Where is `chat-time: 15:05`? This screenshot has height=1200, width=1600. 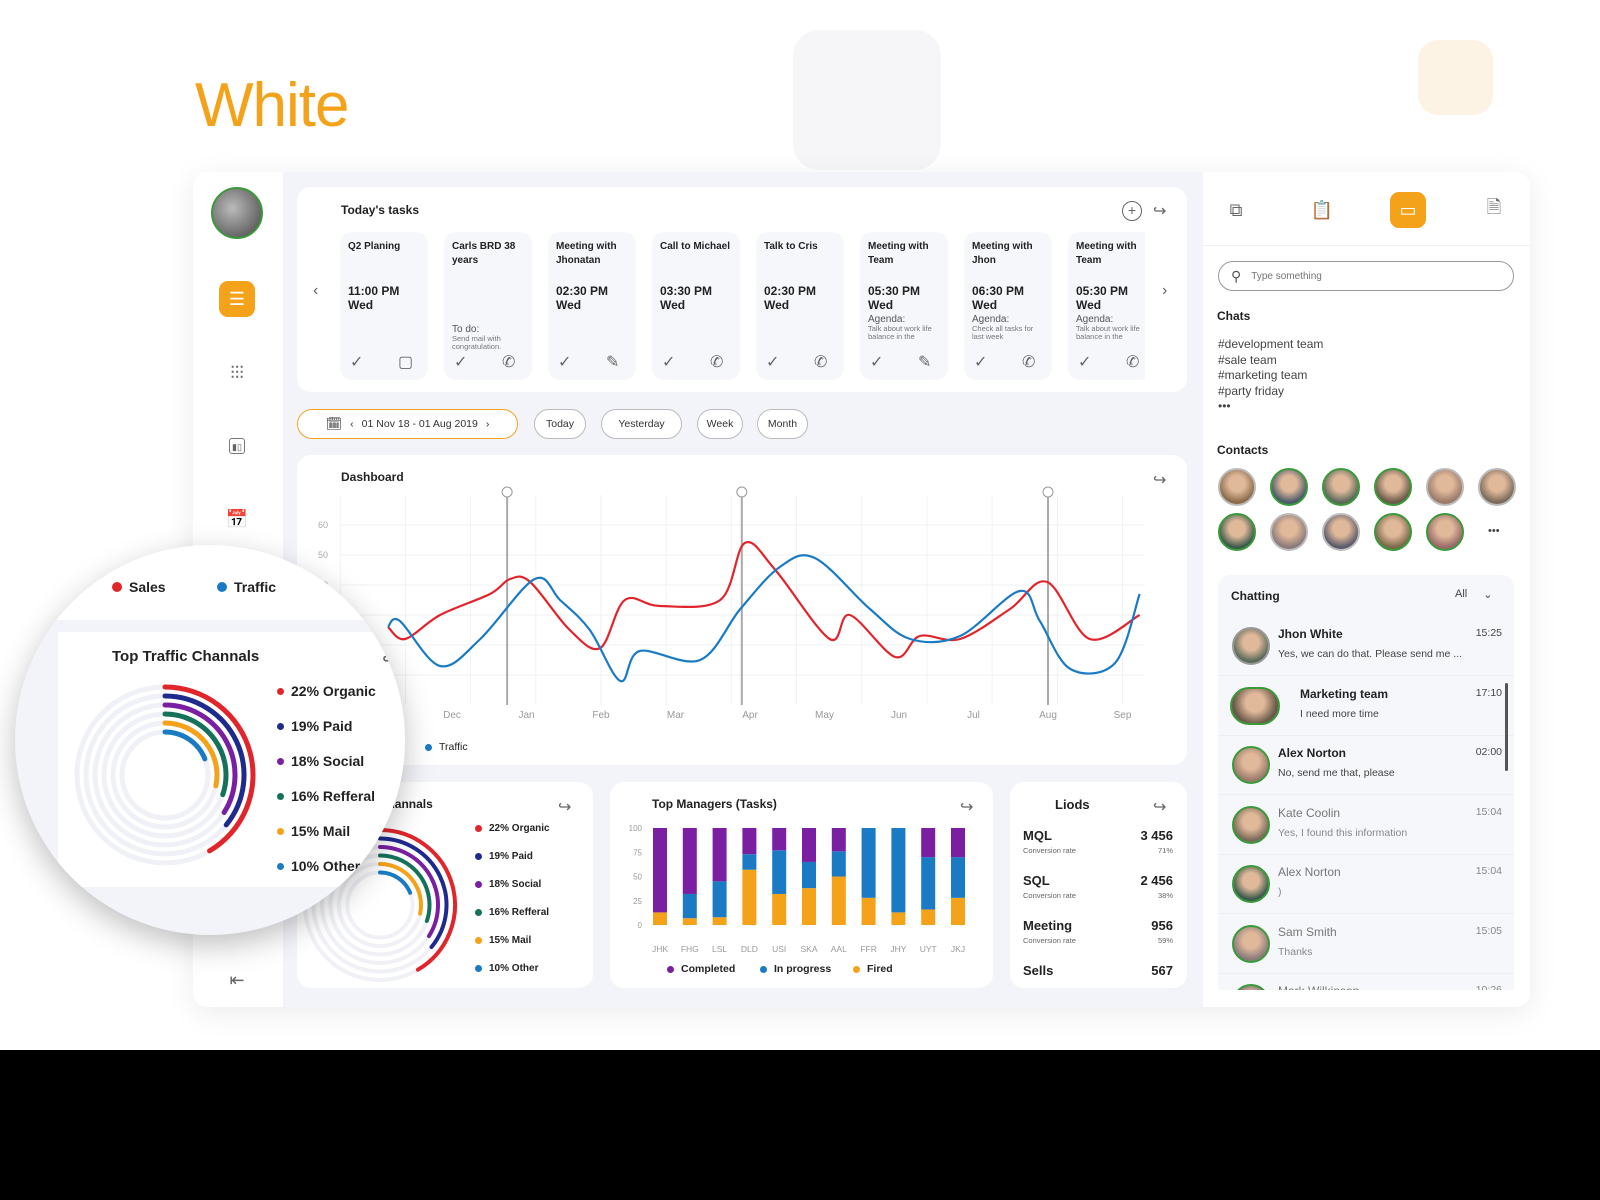 chat-time: 15:05 is located at coordinates (1488, 930).